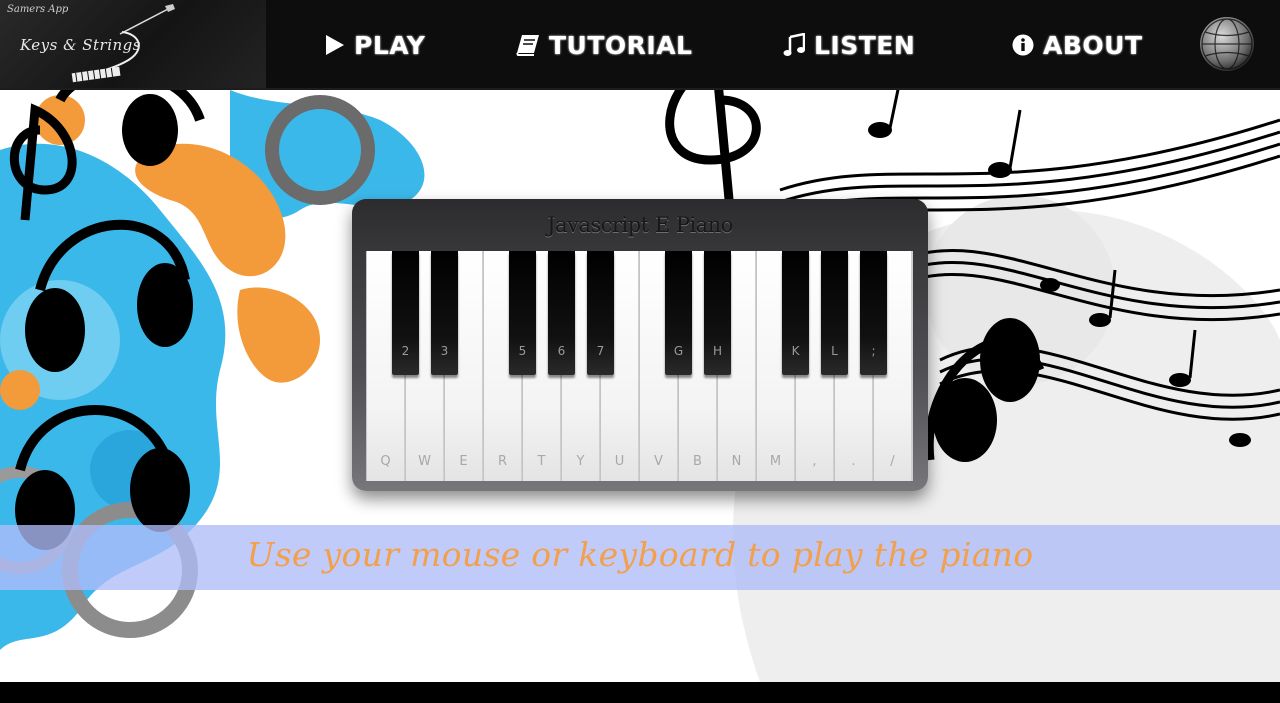 This screenshot has height=703, width=1280. I want to click on globe-icon, so click(1227, 44).